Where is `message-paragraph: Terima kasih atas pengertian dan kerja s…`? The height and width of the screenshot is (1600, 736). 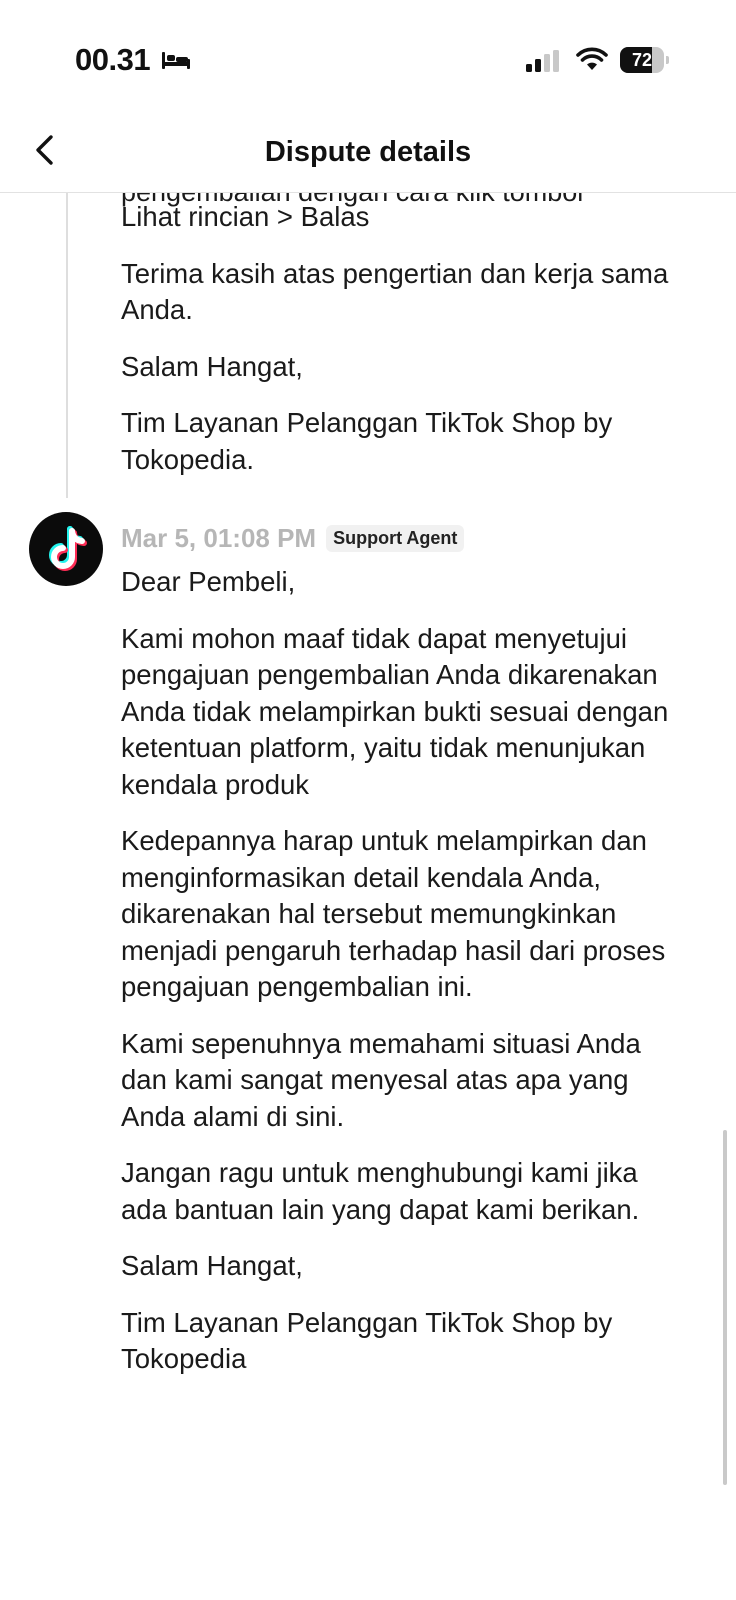 message-paragraph: Terima kasih atas pengertian dan kerja s… is located at coordinates (395, 291).